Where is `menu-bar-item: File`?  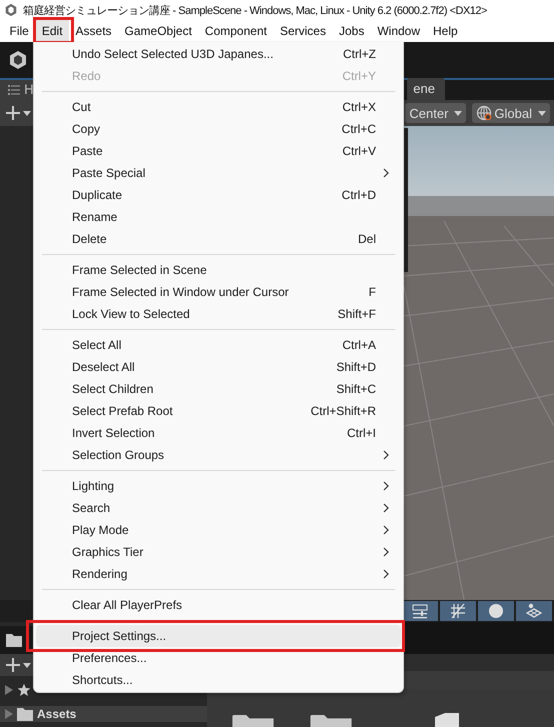 menu-bar-item: File is located at coordinates (19, 31).